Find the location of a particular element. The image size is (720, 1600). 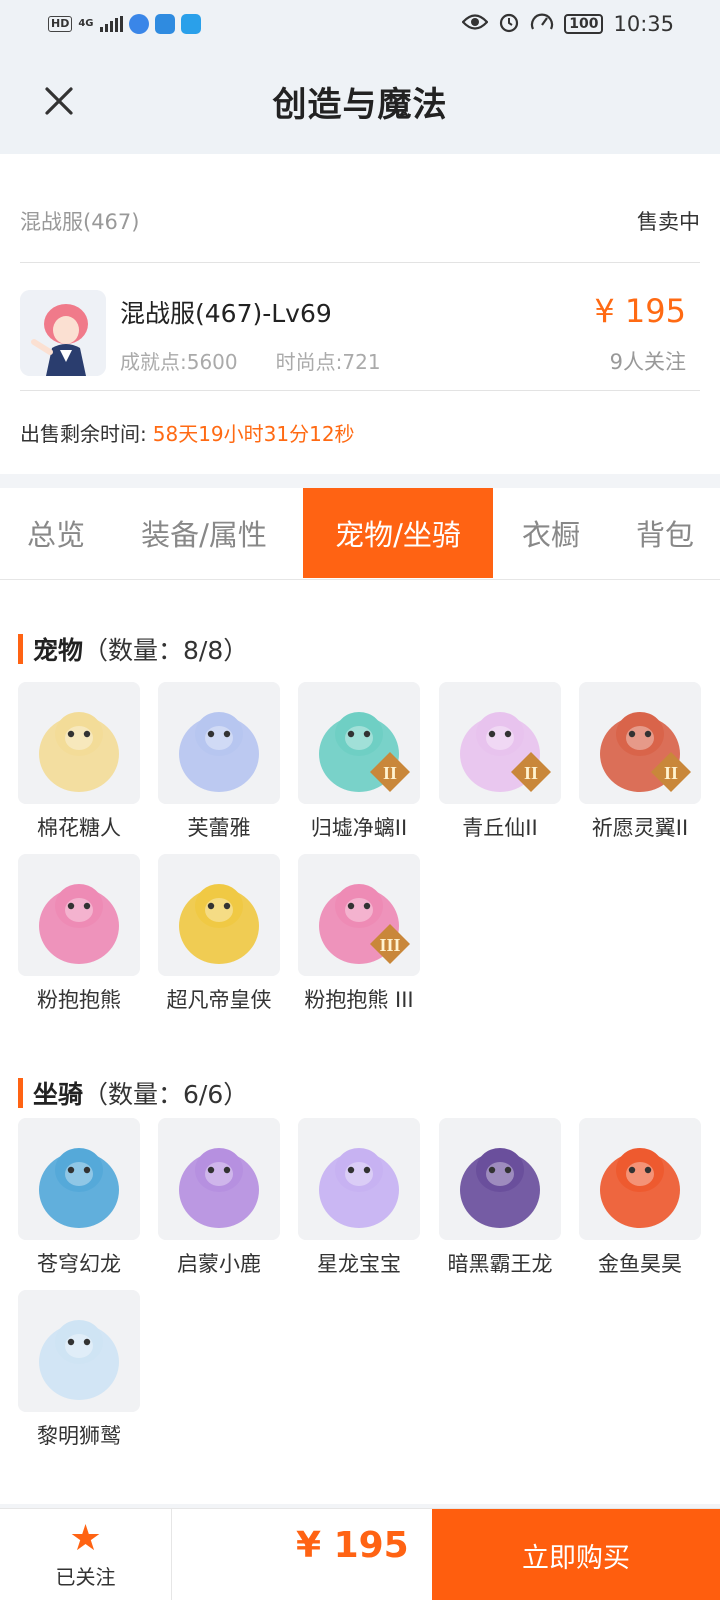

follow-button: ★ 已关注 is located at coordinates (86, 1554).